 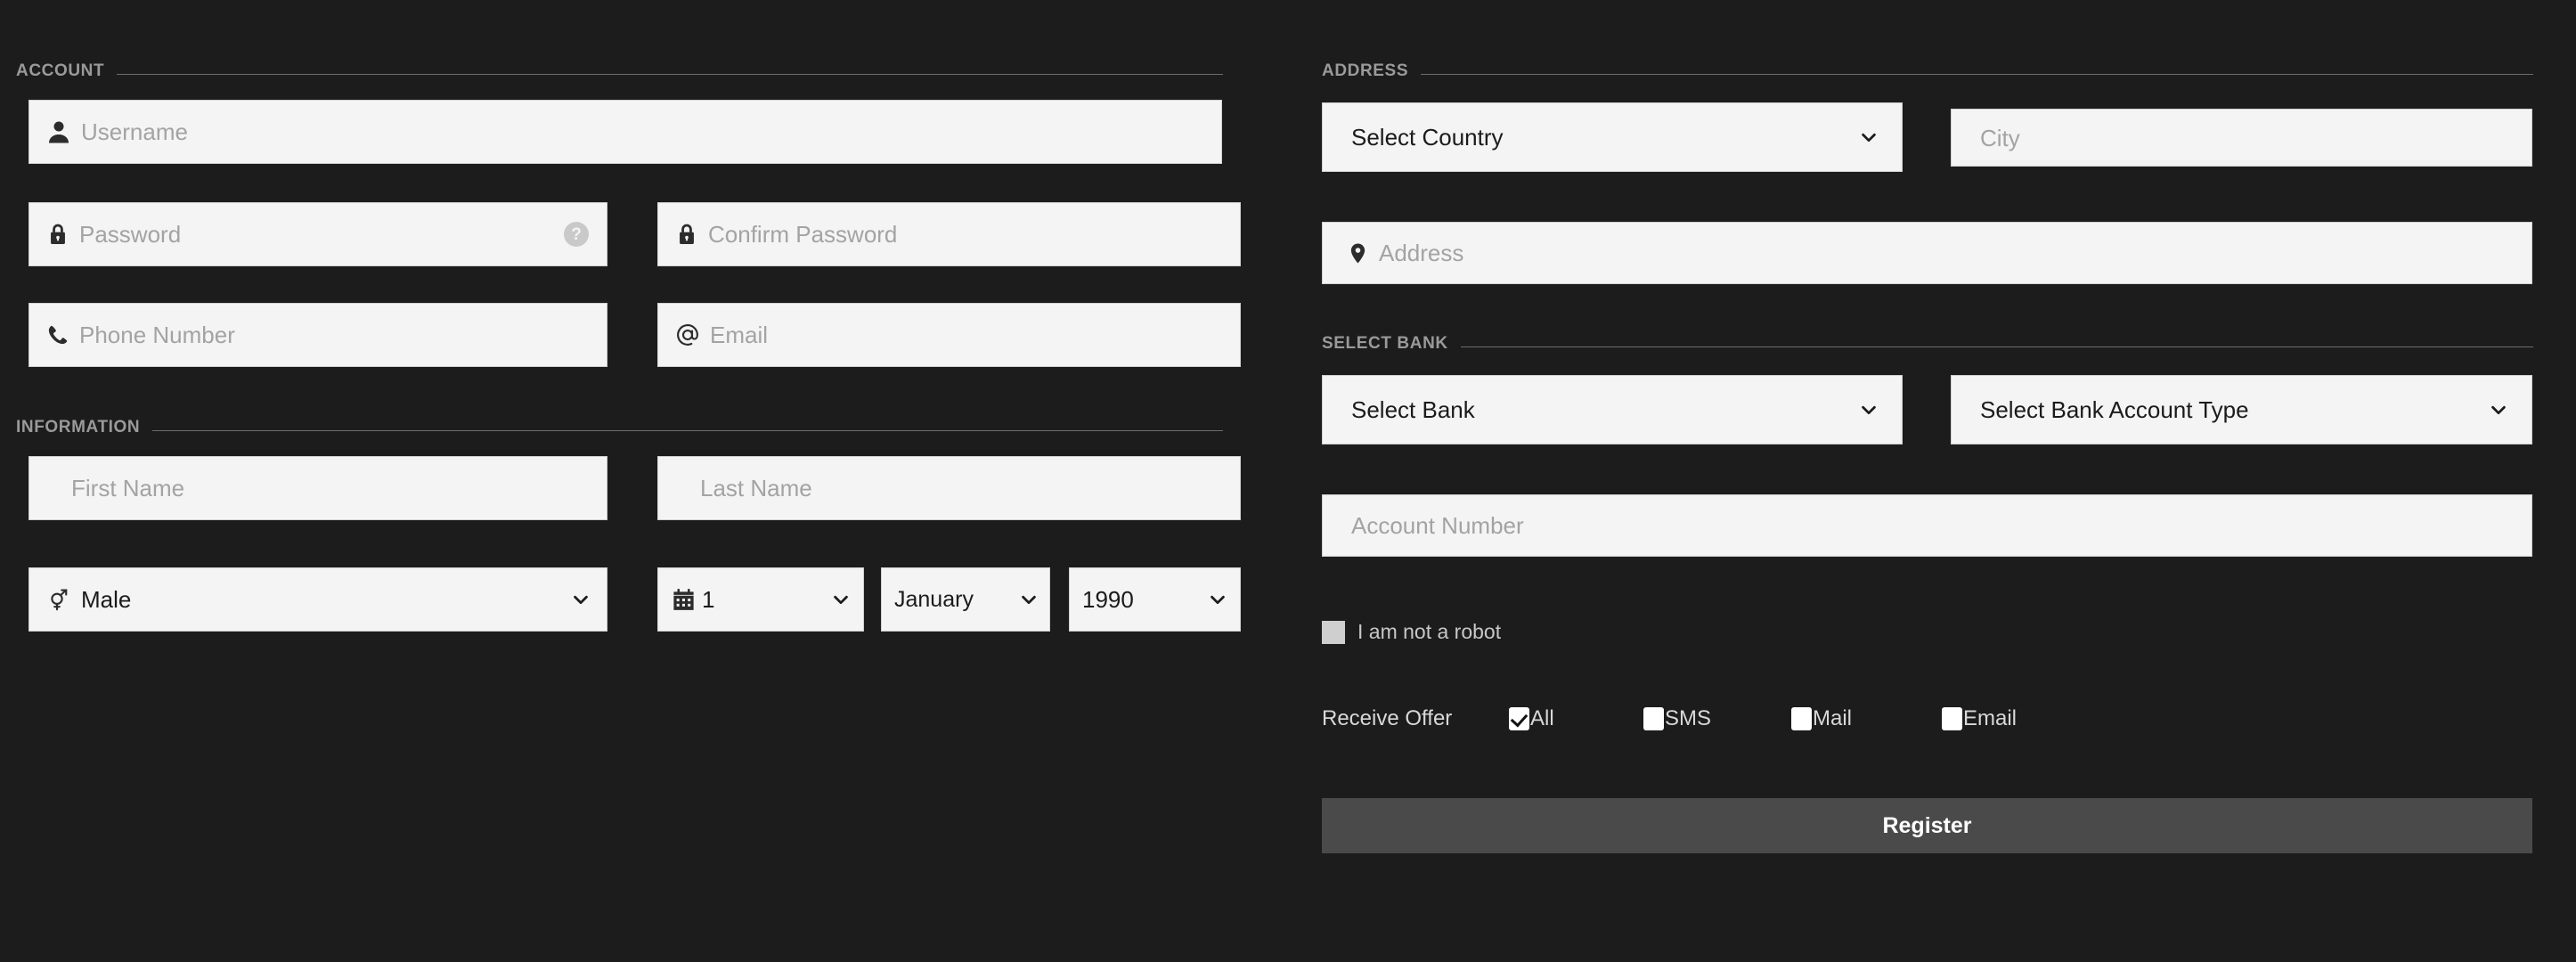 What do you see at coordinates (1689, 718) in the screenshot?
I see `offer-label-sms: SMS` at bounding box center [1689, 718].